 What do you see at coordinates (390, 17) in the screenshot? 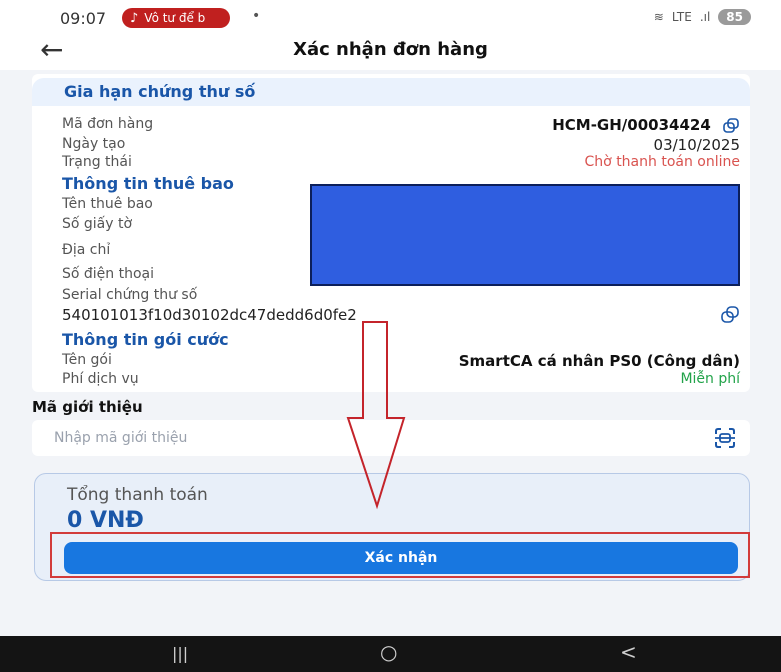
I see `status-bar: 09:07 ♪ Vô tư để b • ≋ LTE .ıl 85` at bounding box center [390, 17].